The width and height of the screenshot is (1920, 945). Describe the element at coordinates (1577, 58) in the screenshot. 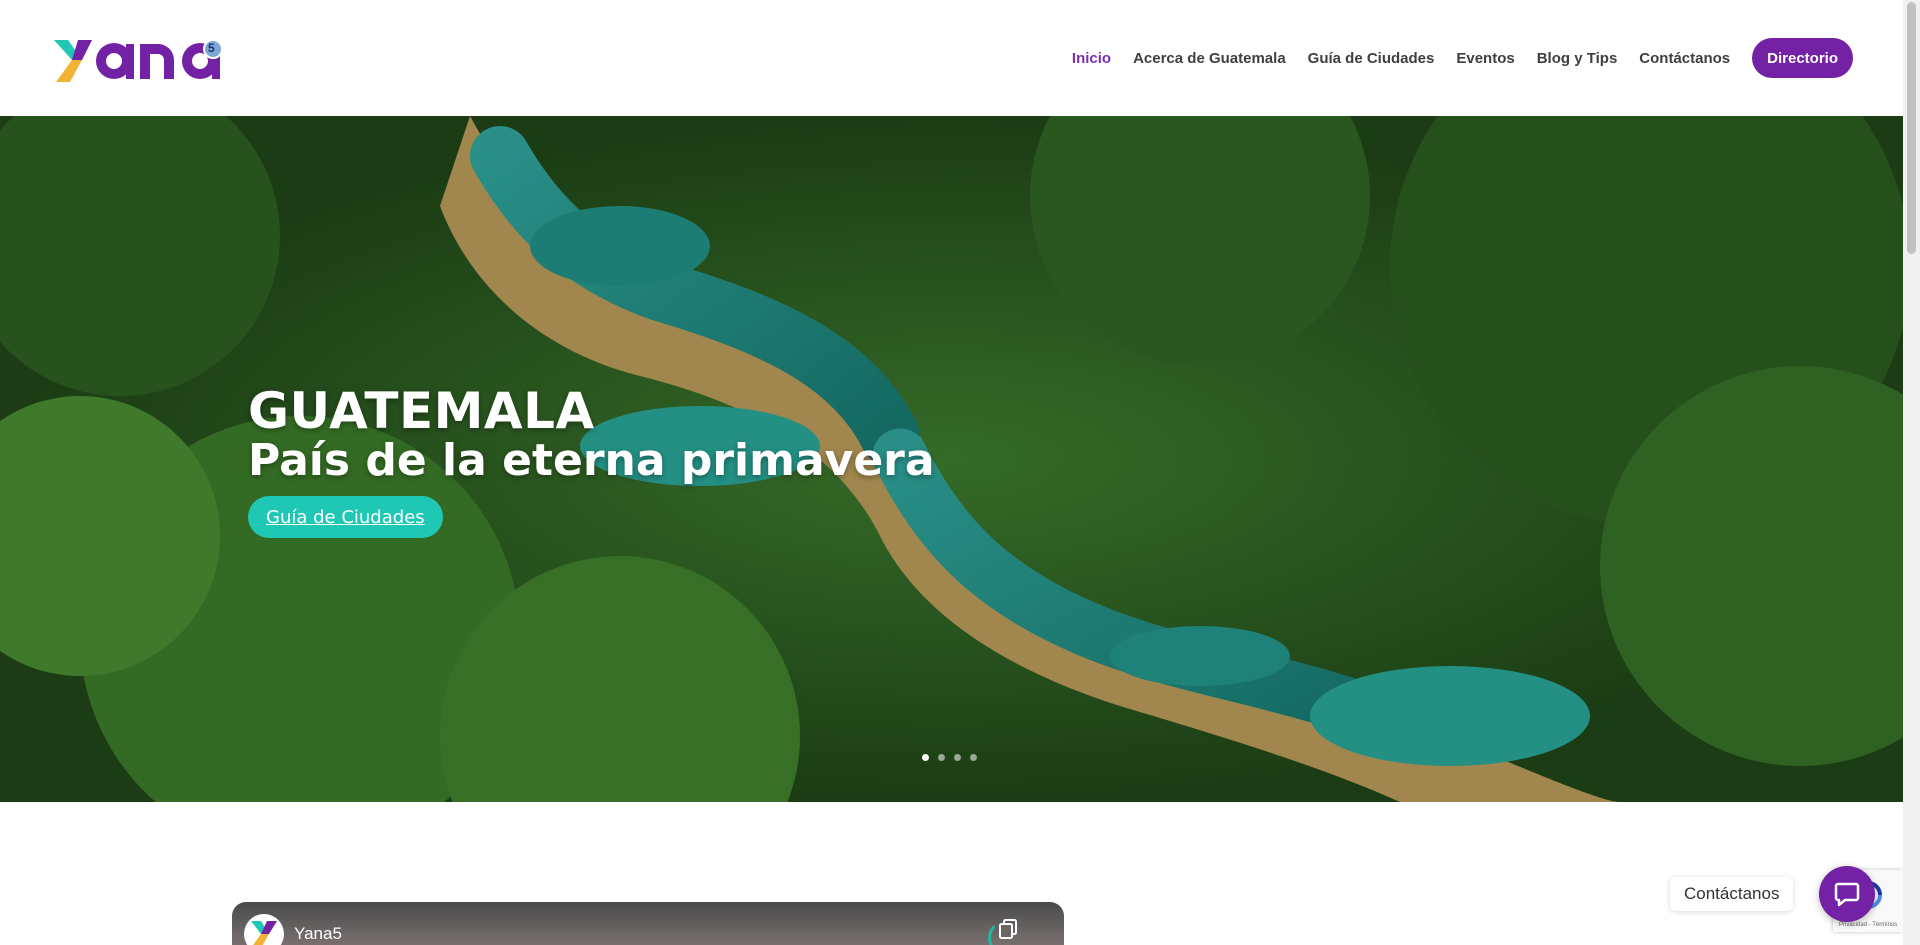

I see `nav-item-blog-y-tips: Blog y Tips` at that location.